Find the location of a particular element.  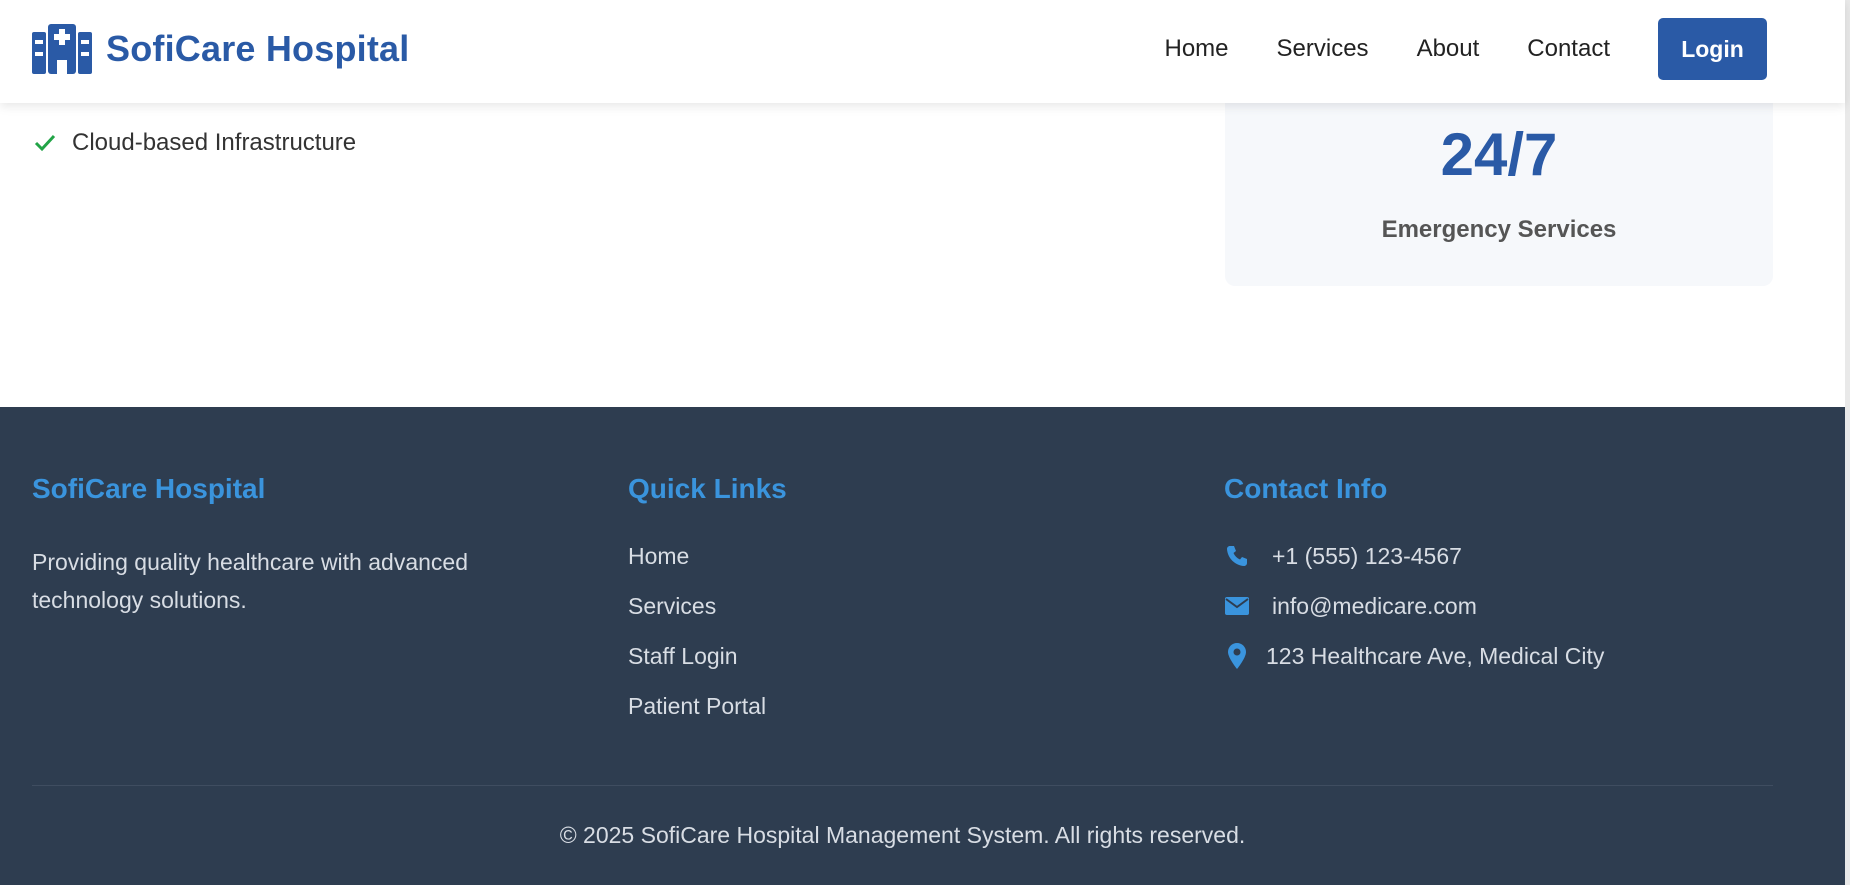

contact-email-text: info@medicare.com is located at coordinates (1374, 605).